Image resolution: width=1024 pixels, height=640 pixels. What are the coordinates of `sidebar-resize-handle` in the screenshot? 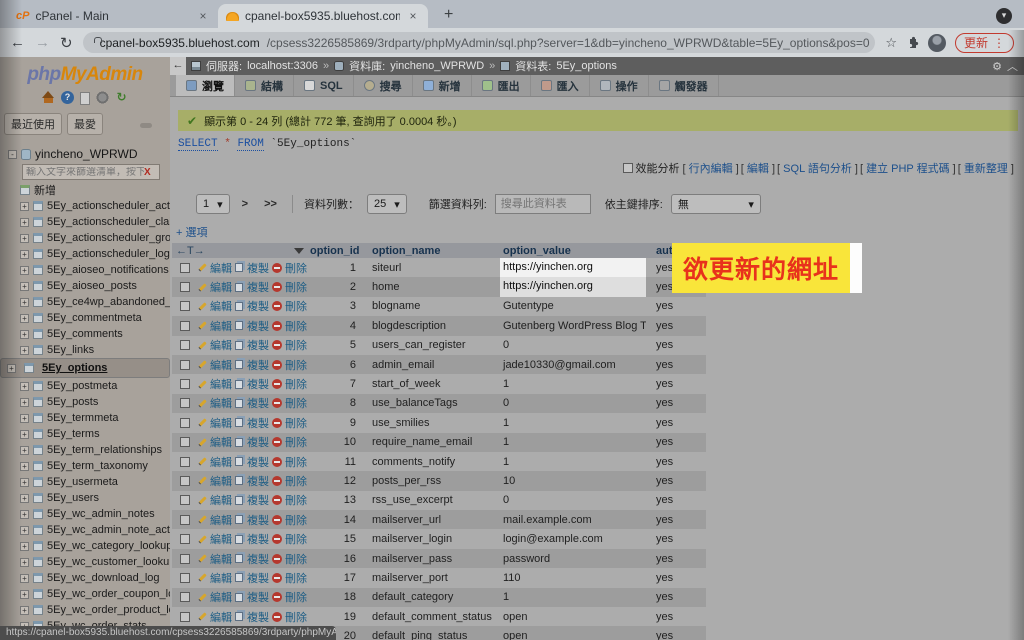 It's located at (146, 125).